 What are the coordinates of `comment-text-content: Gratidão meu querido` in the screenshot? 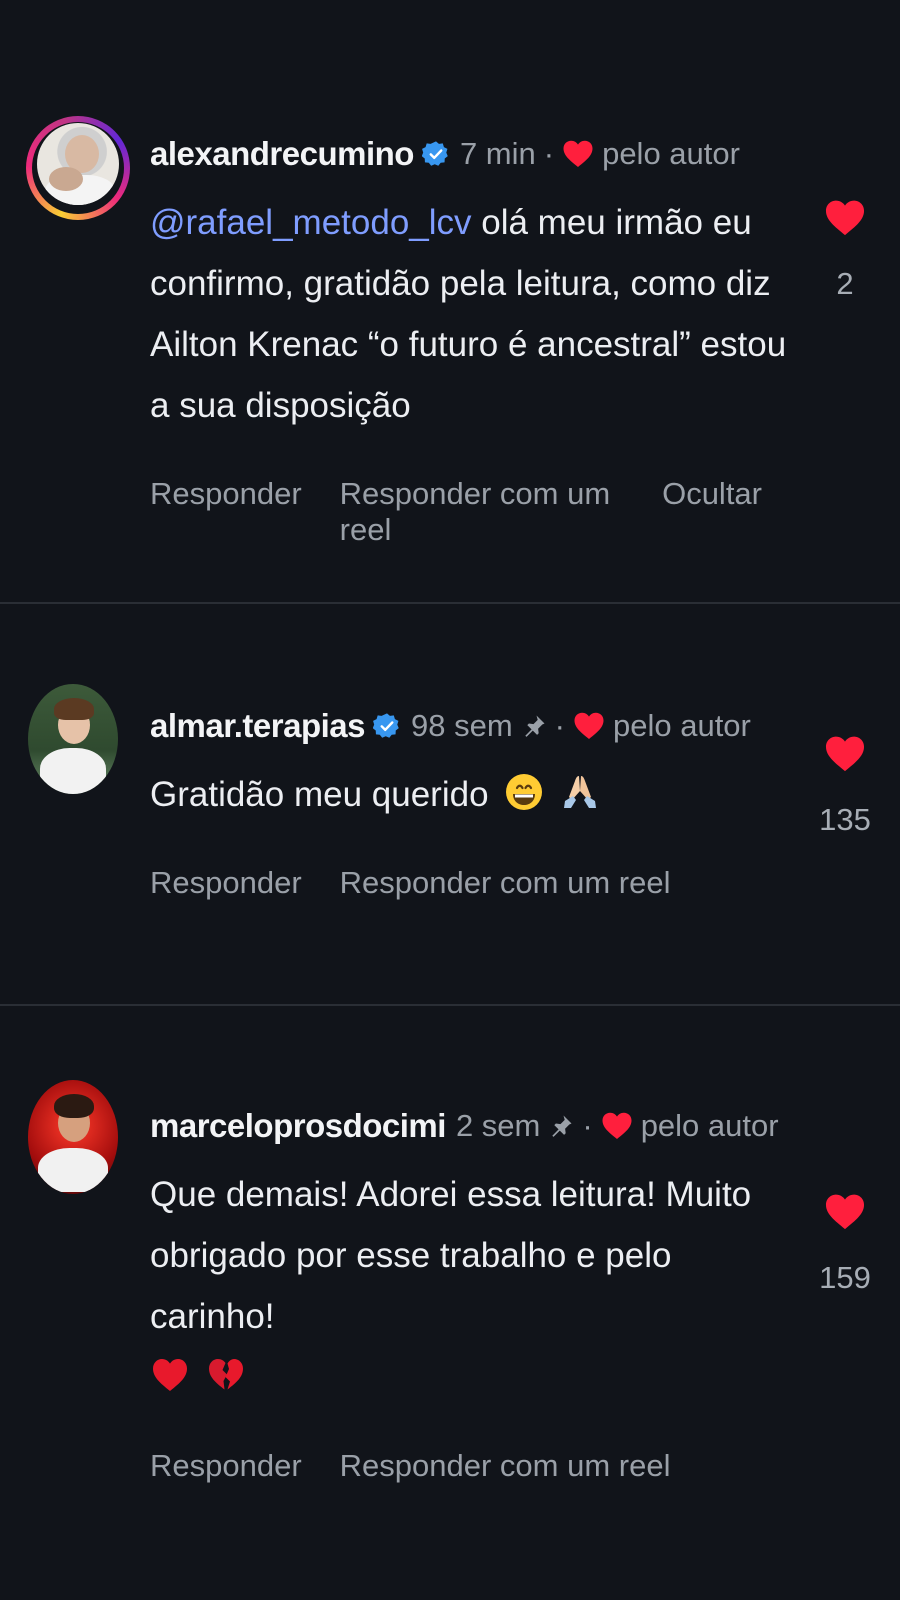 It's located at (319, 794).